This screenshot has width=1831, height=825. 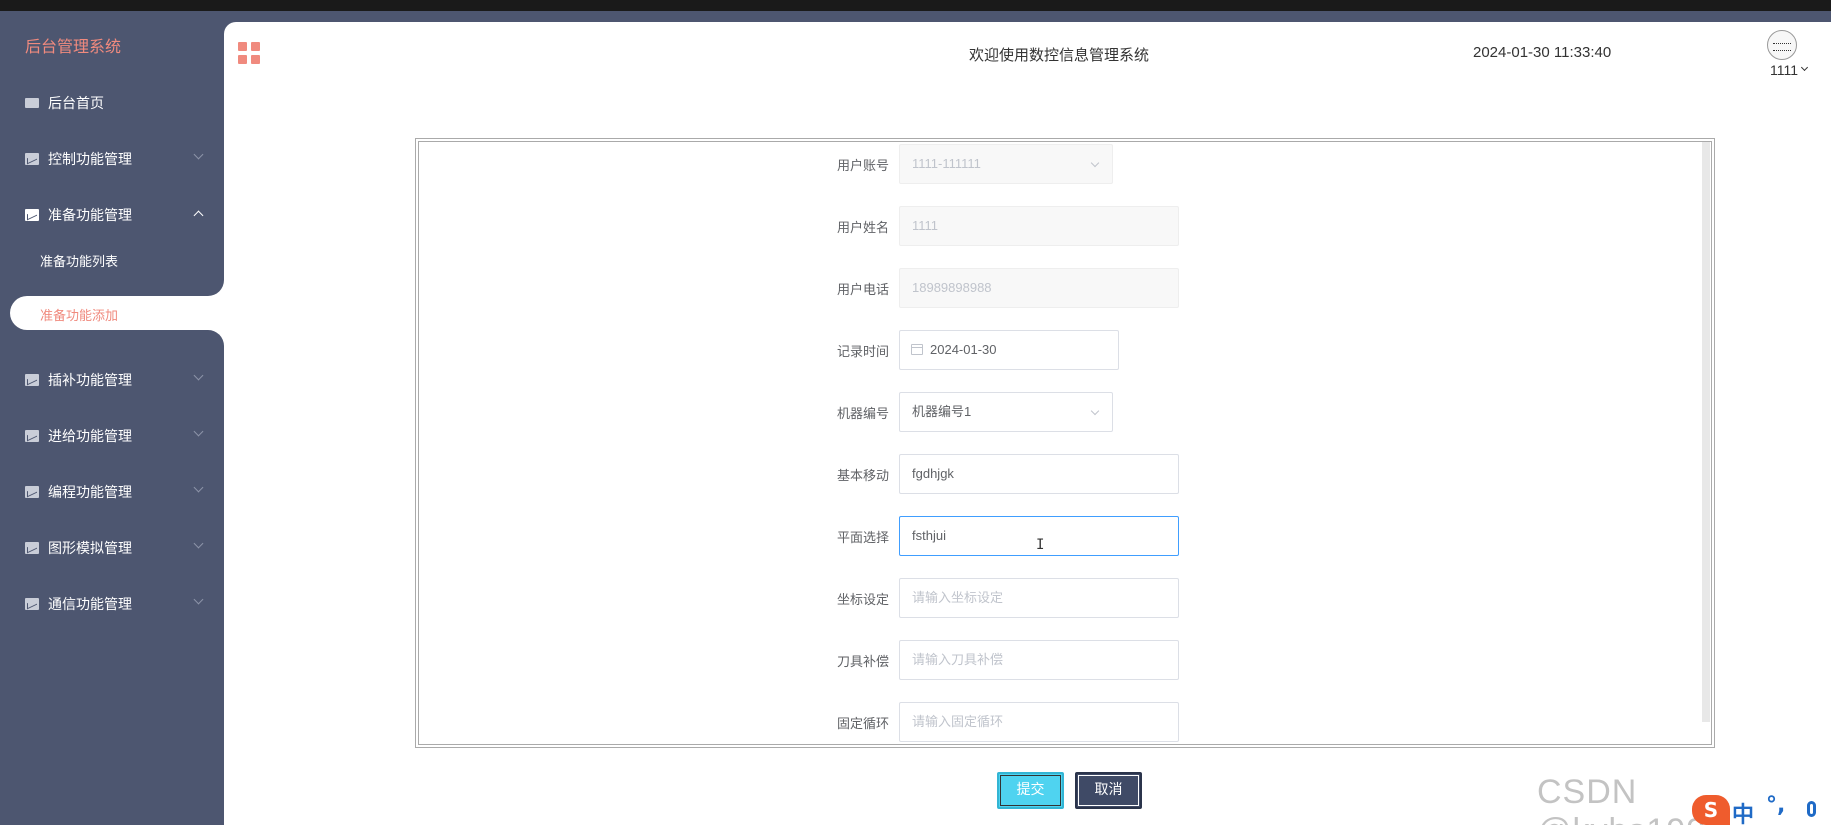 I want to click on field-label: 刀具补偿, so click(x=862, y=662).